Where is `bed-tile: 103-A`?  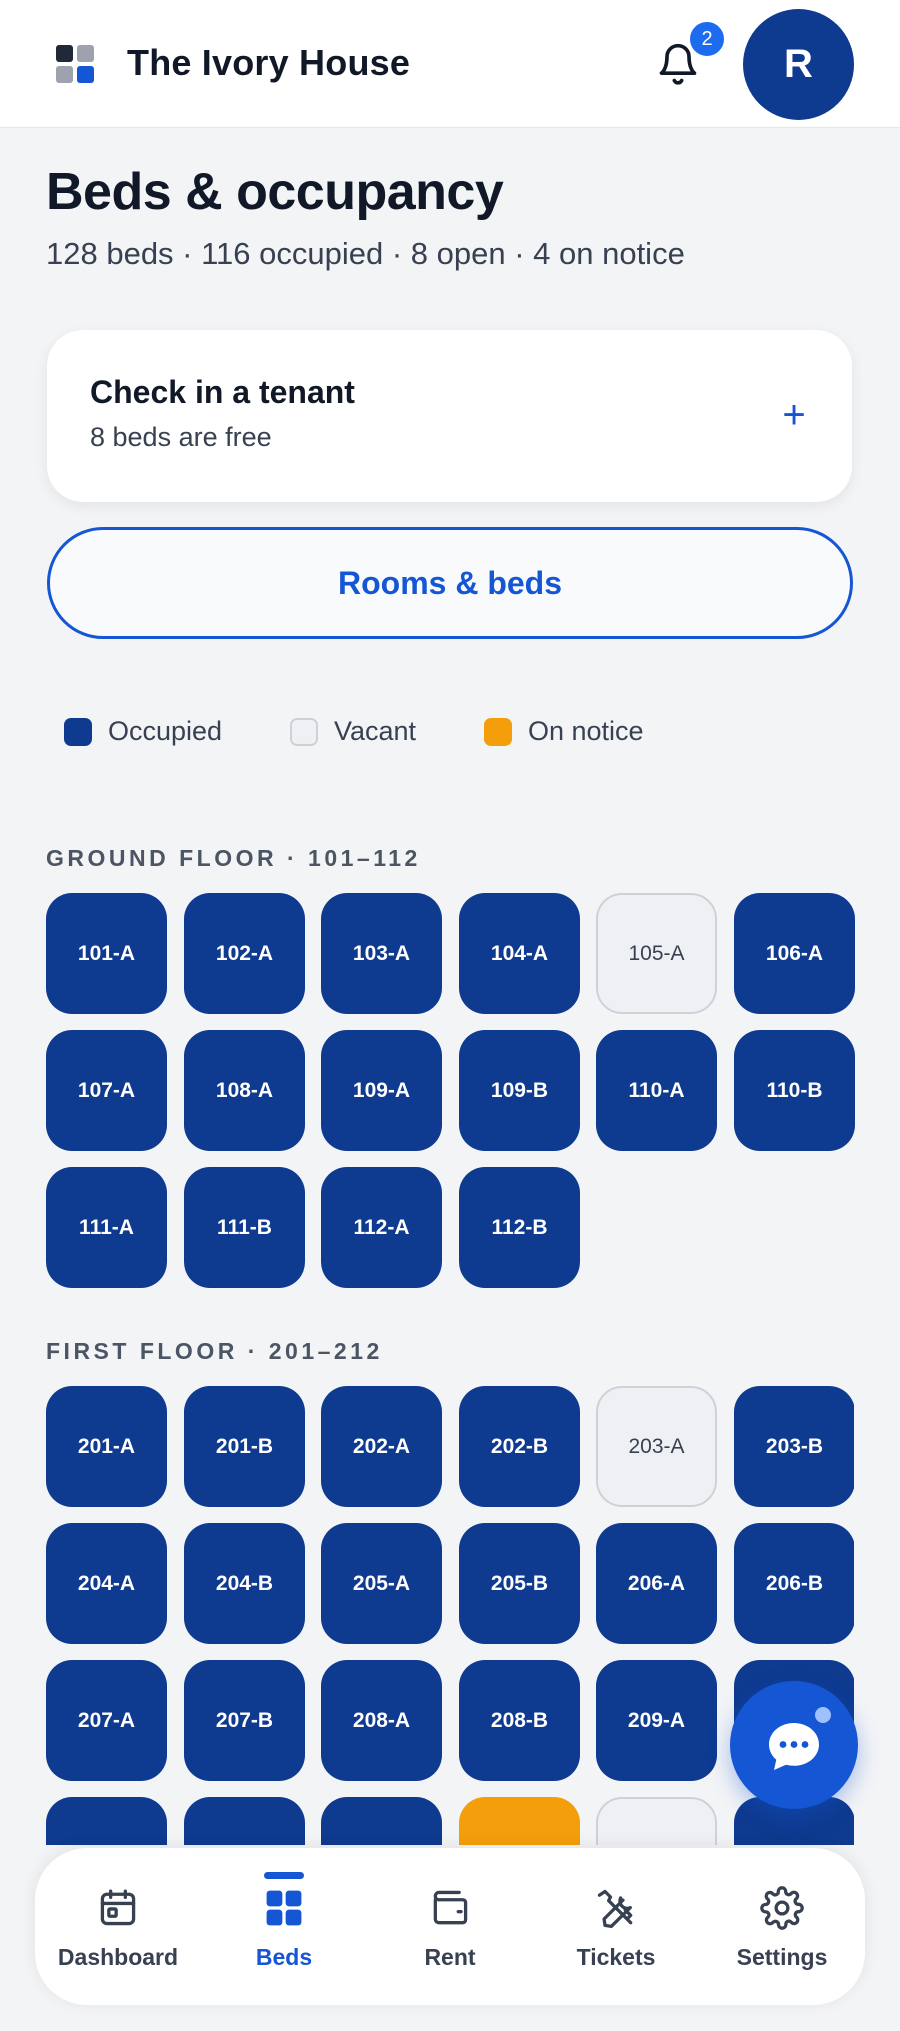
bed-tile: 103-A is located at coordinates (381, 953).